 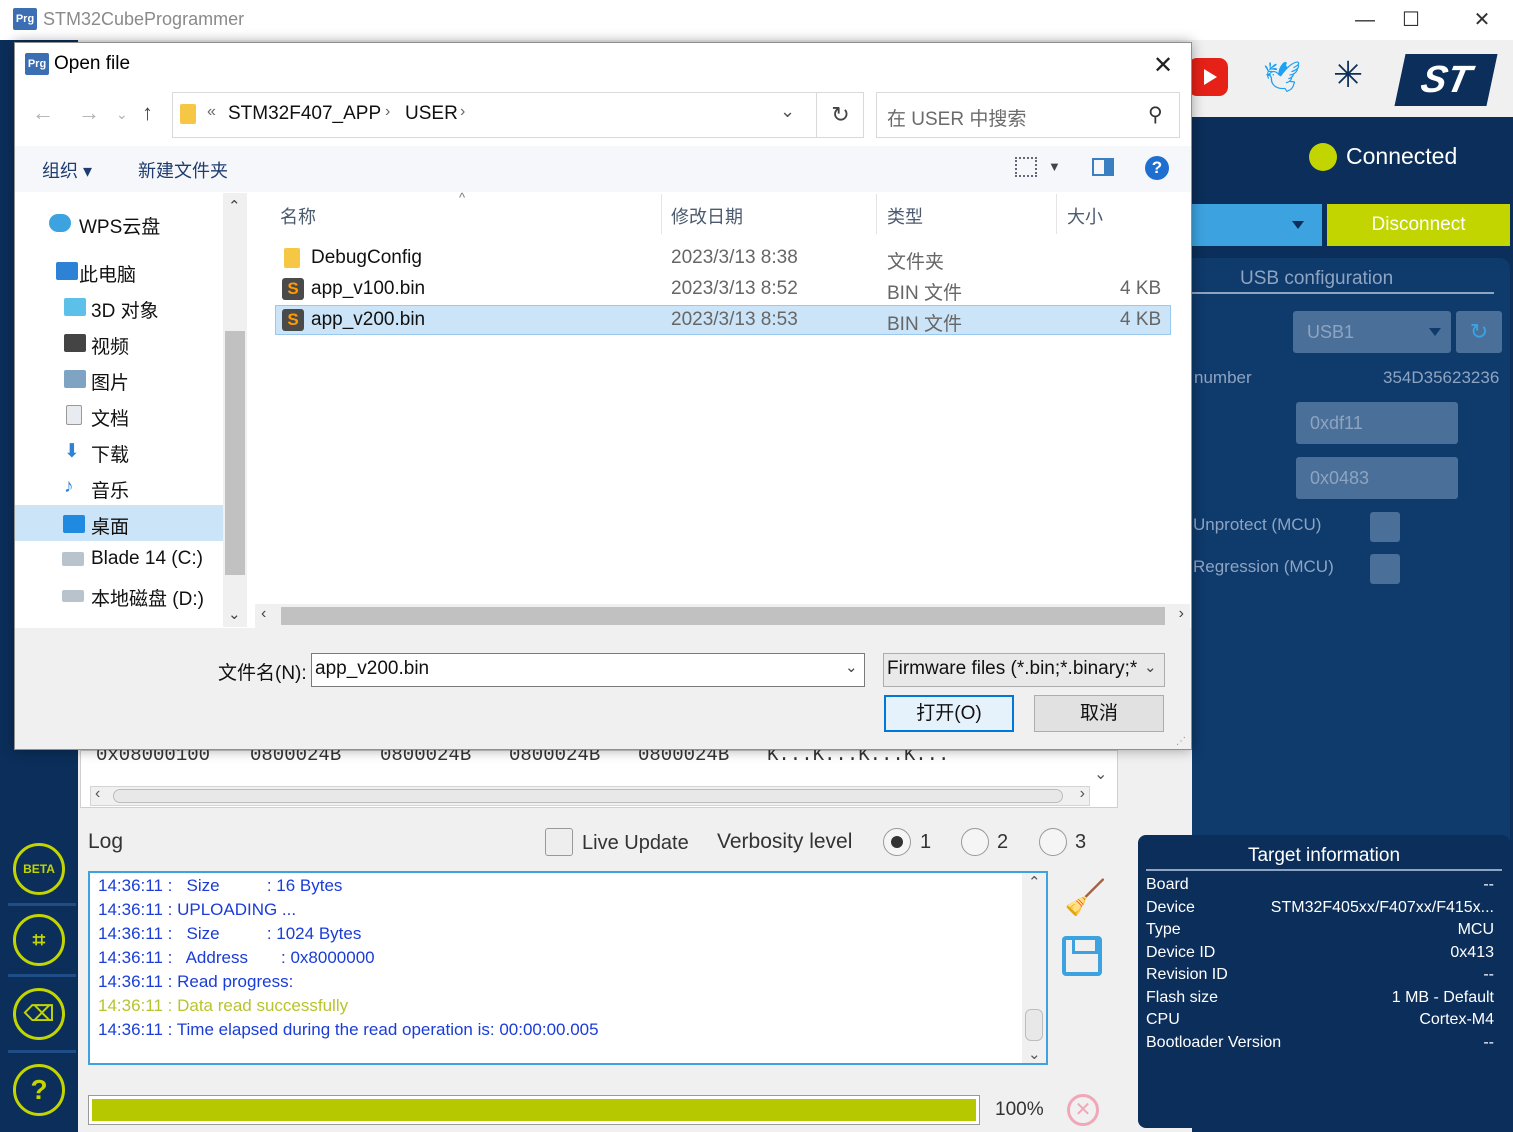 I want to click on chevron-down-icon: ▼, so click(x=1054, y=166).